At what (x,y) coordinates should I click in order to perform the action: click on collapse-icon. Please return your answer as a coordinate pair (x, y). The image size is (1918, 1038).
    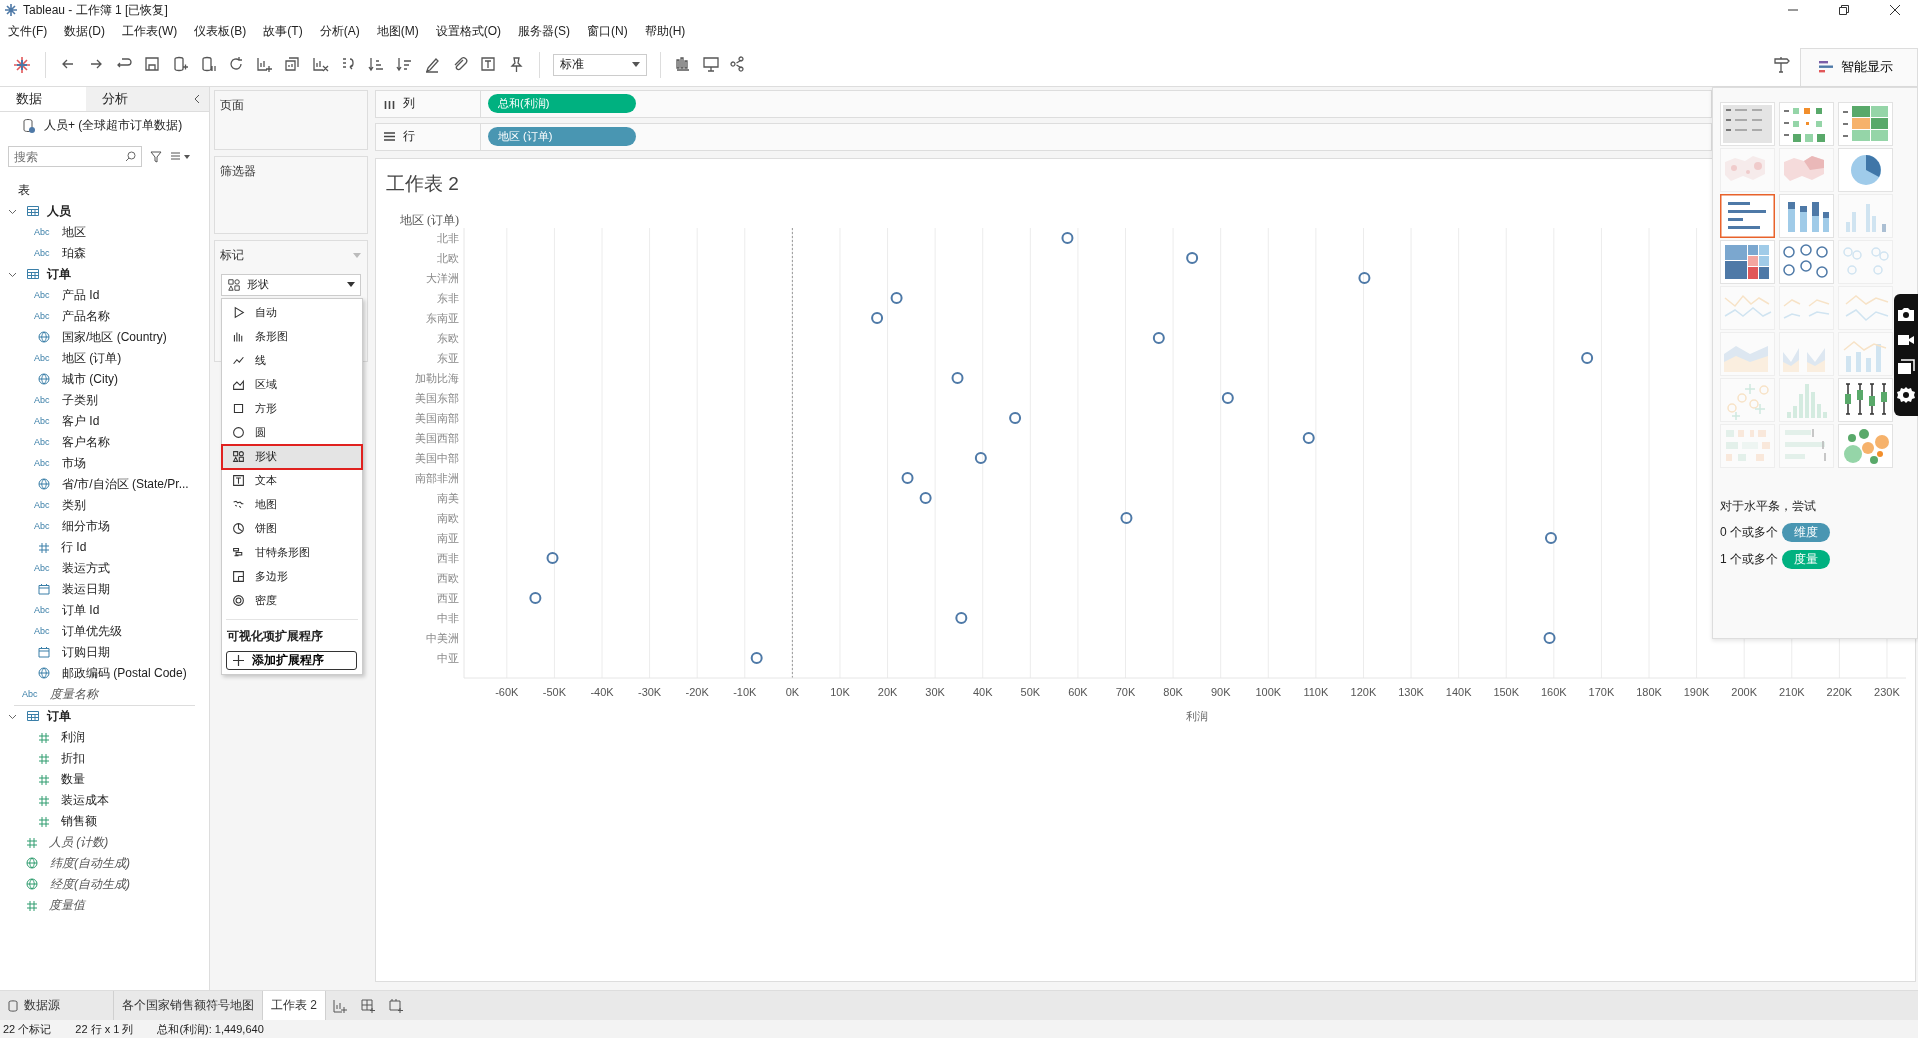
    Looking at the image, I should click on (197, 98).